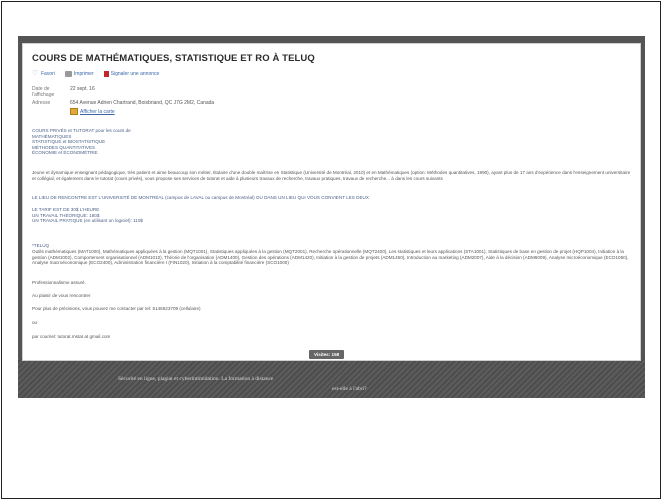  I want to click on map-icon, so click(74, 111).